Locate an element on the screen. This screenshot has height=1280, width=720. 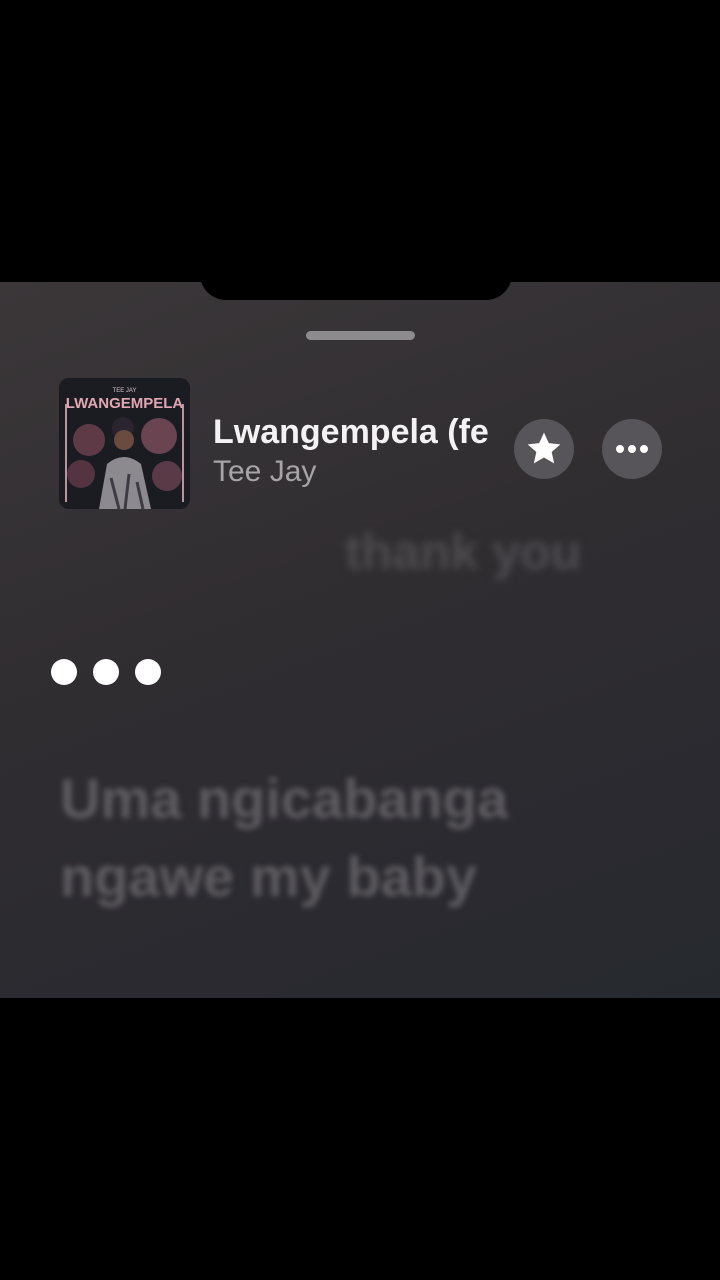
lyric-line-next: Uma ngicabanga ngawe my baby is located at coordinates (340, 838).